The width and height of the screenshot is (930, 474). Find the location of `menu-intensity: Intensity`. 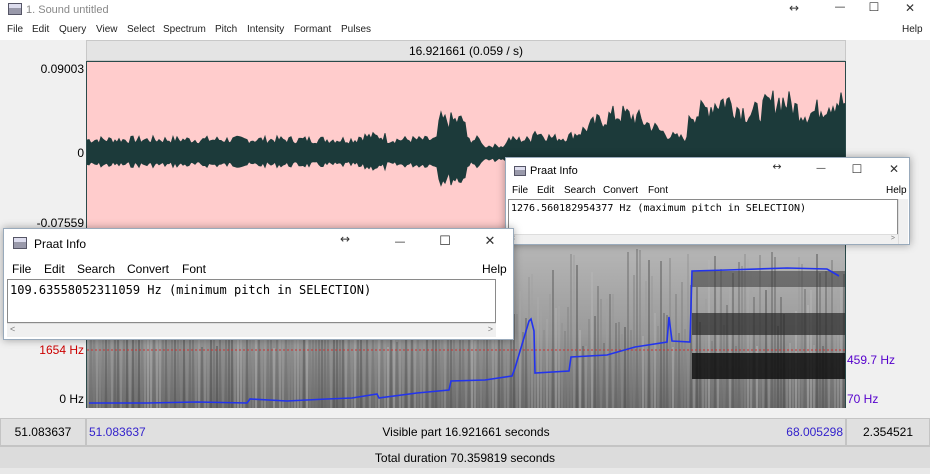

menu-intensity: Intensity is located at coordinates (265, 29).